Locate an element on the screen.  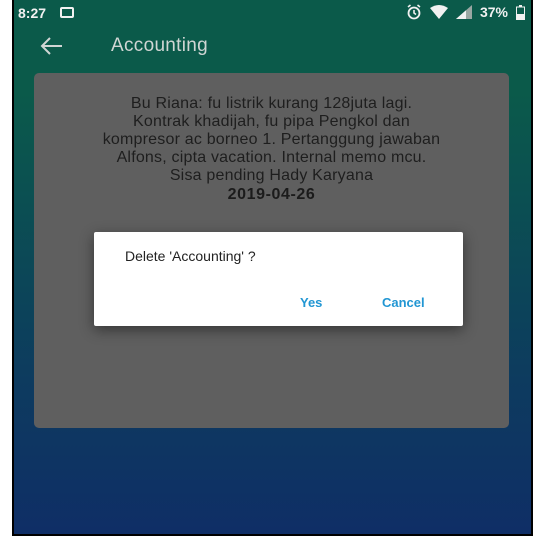
cancel-button: Cancel is located at coordinates (403, 302).